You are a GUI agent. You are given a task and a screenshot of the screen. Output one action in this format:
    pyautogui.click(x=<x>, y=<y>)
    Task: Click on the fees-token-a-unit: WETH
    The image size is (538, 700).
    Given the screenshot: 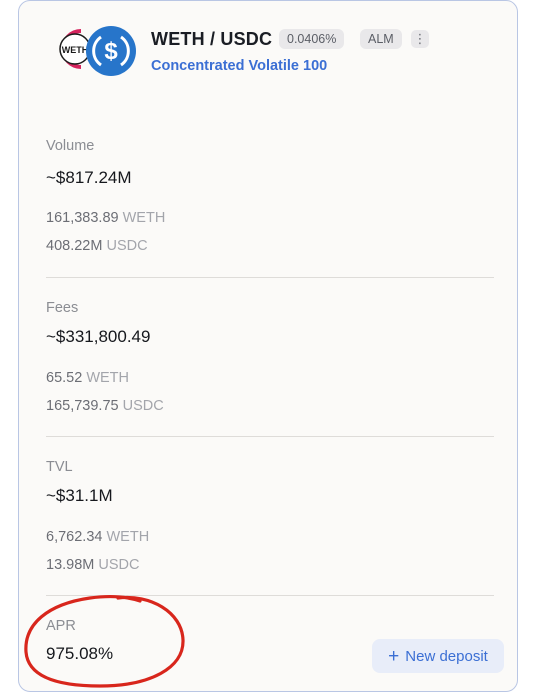 What is the action you would take?
    pyautogui.click(x=108, y=378)
    